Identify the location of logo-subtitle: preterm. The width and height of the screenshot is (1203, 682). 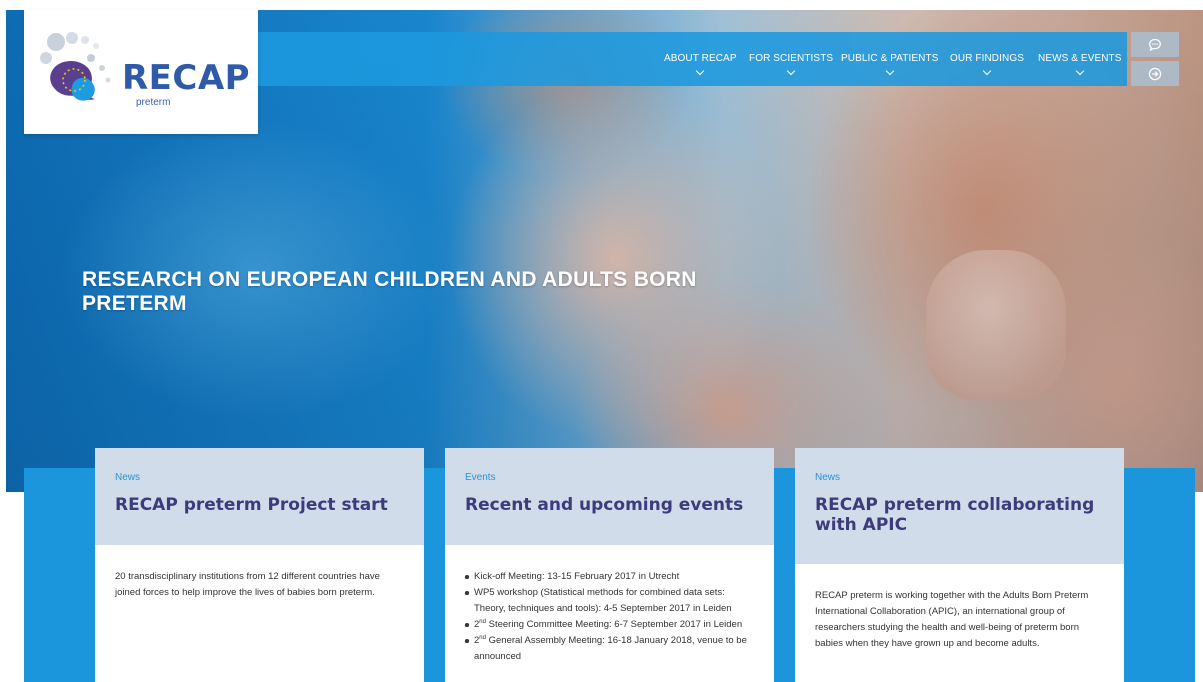
(153, 102).